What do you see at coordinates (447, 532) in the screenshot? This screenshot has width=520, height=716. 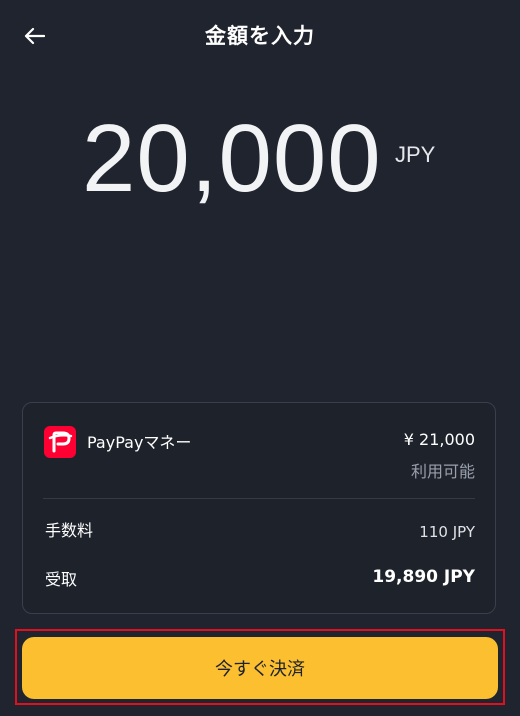 I see `fee-value: 110 JPY` at bounding box center [447, 532].